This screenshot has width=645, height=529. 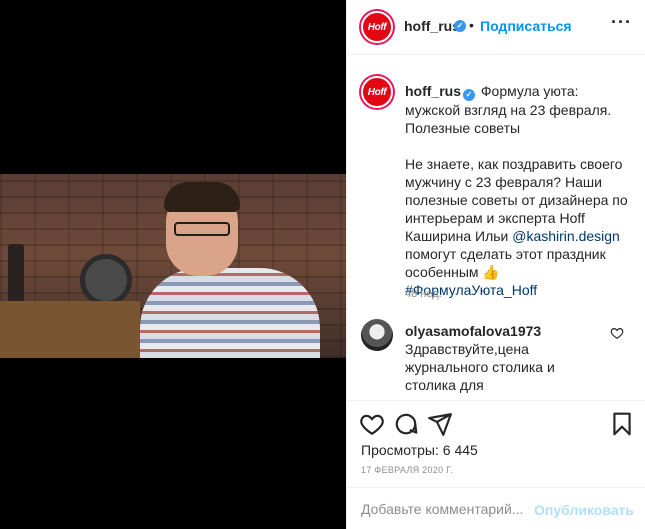 I want to click on comment-icon, so click(x=406, y=424).